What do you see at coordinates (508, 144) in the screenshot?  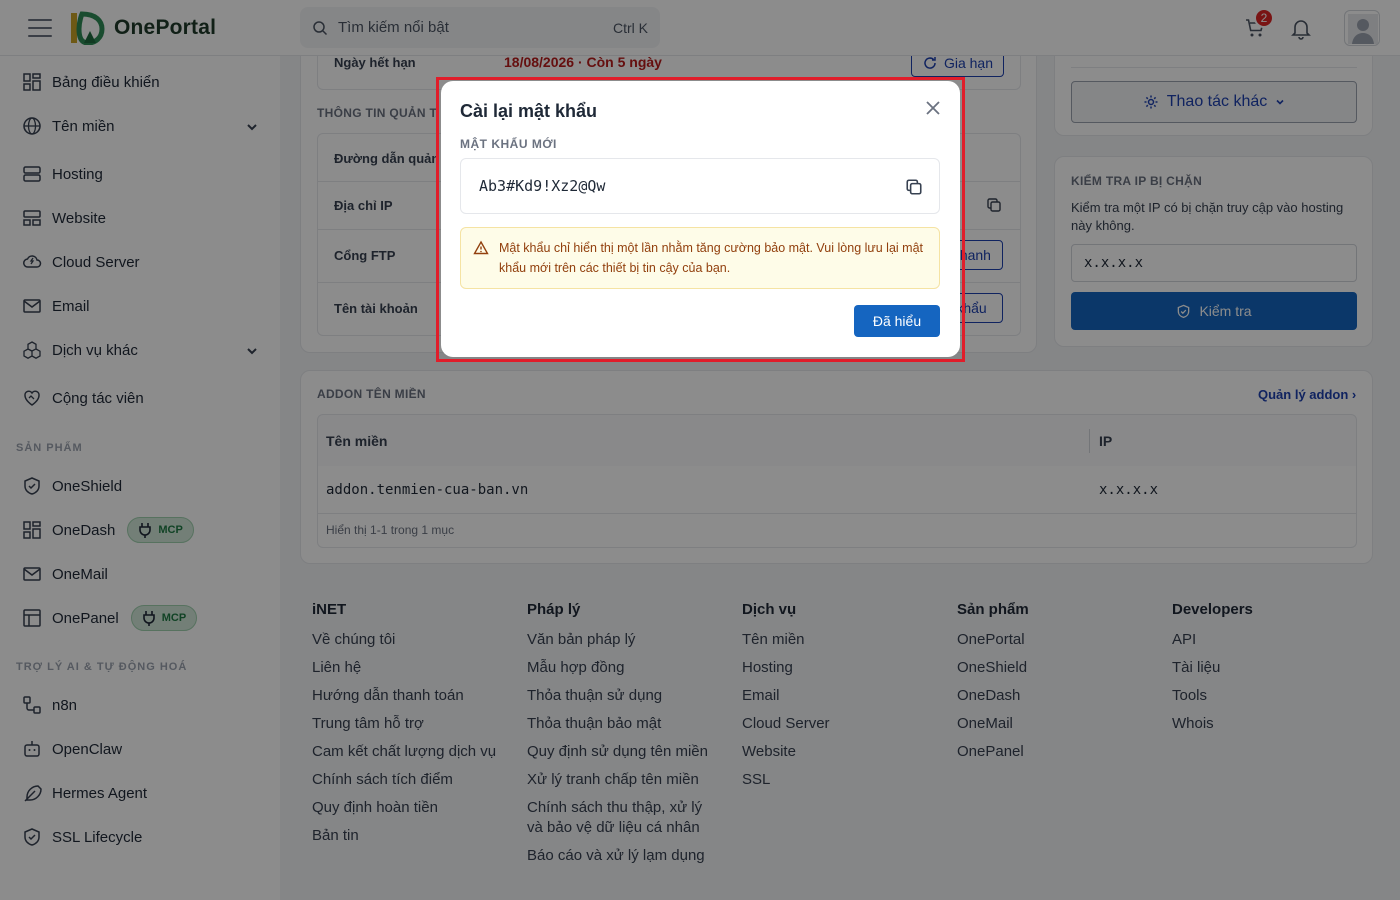 I see `new-password-label: MẬT KHẨU MỚI` at bounding box center [508, 144].